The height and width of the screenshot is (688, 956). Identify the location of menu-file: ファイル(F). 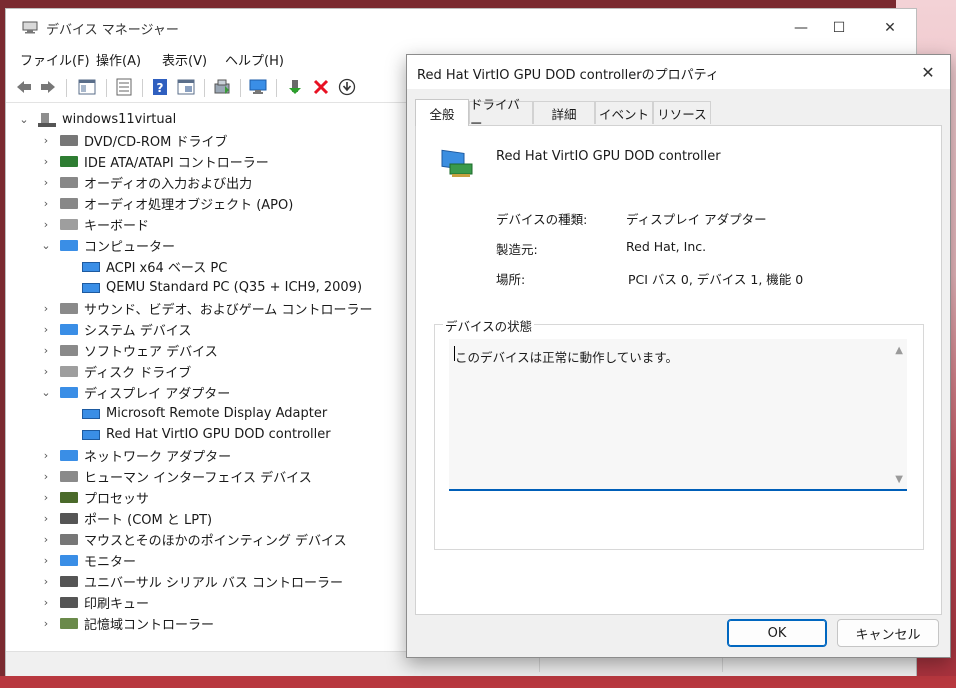
(55, 59).